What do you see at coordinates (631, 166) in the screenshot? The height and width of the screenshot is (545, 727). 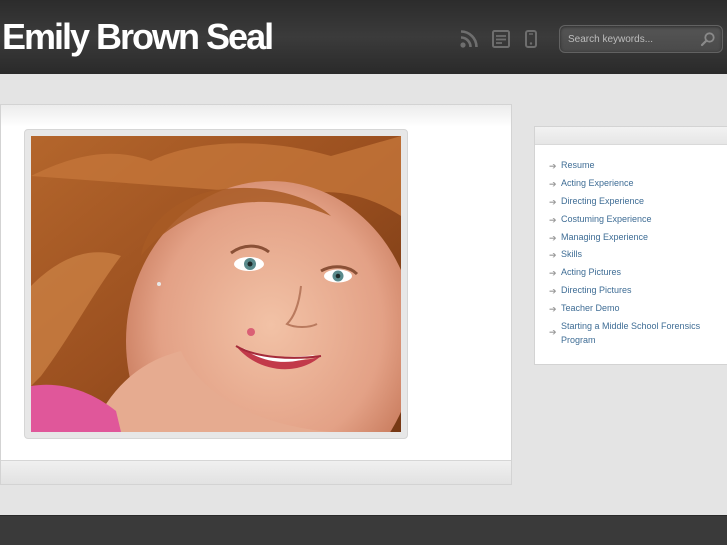 I see `sidebar-item-resume: ➔ Resume` at bounding box center [631, 166].